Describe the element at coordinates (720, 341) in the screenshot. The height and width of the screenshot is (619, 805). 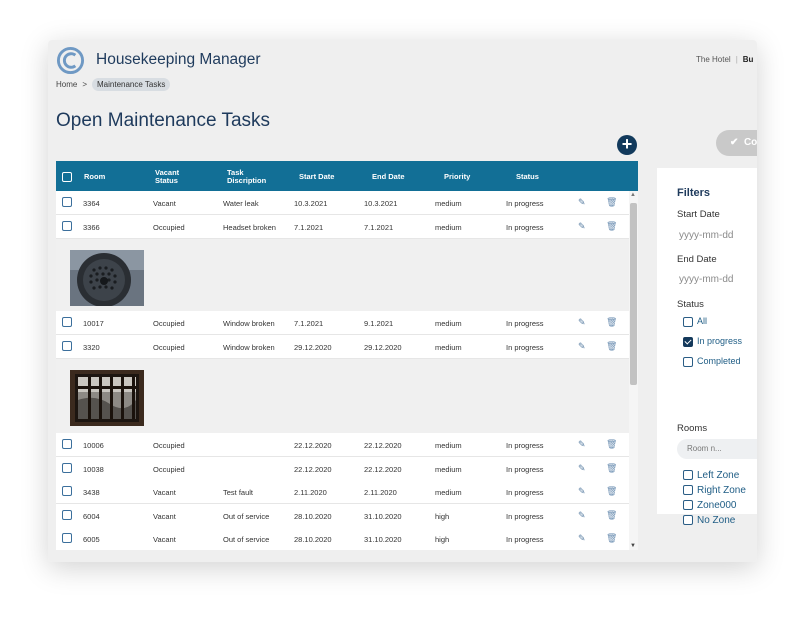
I see `status-option-label: In progress` at that location.